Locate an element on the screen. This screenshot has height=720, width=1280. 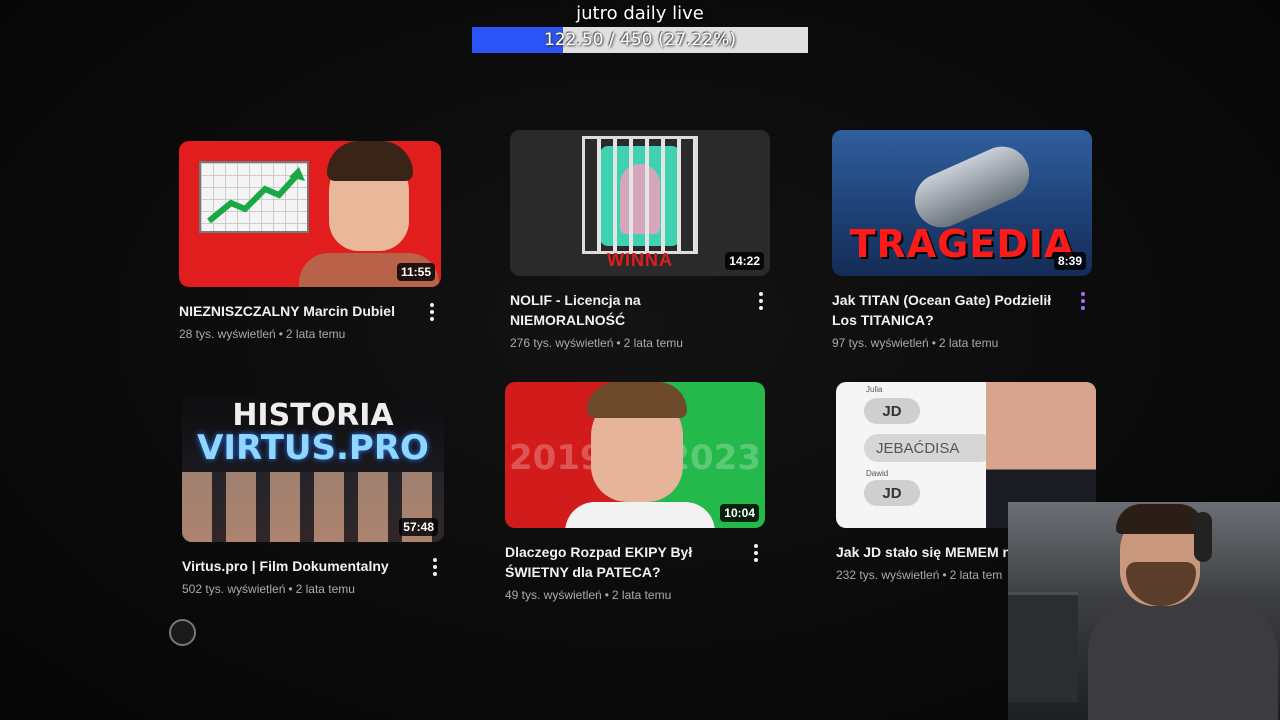
video-stats: 97 tys. wyświetleń • 2 lata temu is located at coordinates (915, 343).